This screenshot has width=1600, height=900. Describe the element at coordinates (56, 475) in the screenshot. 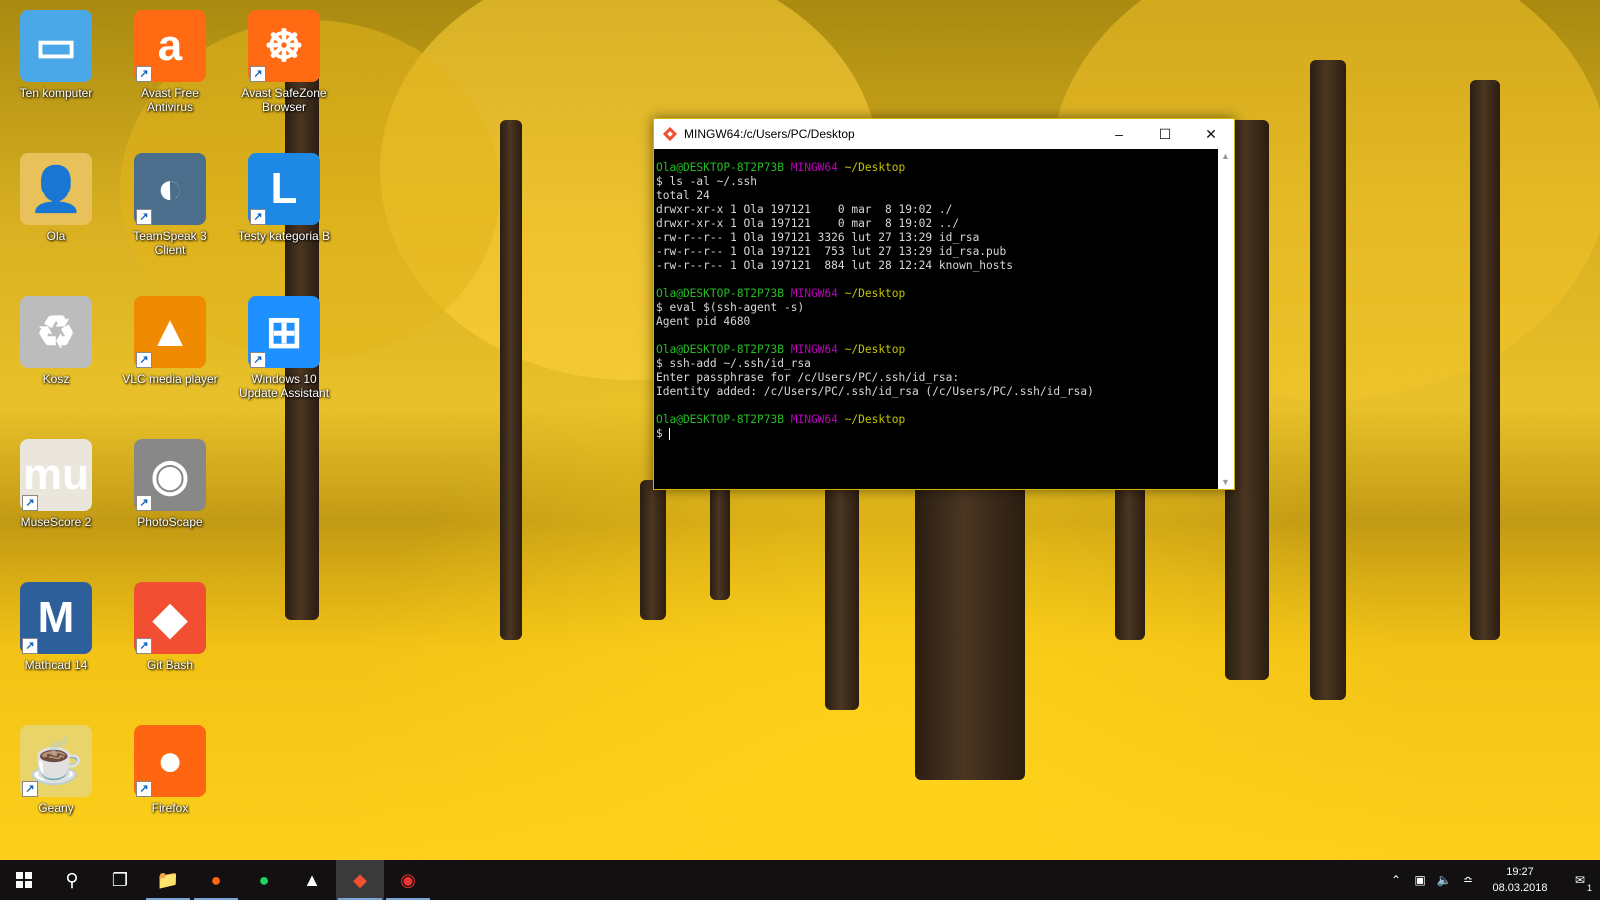

I see `app-icon: mu ↗` at that location.